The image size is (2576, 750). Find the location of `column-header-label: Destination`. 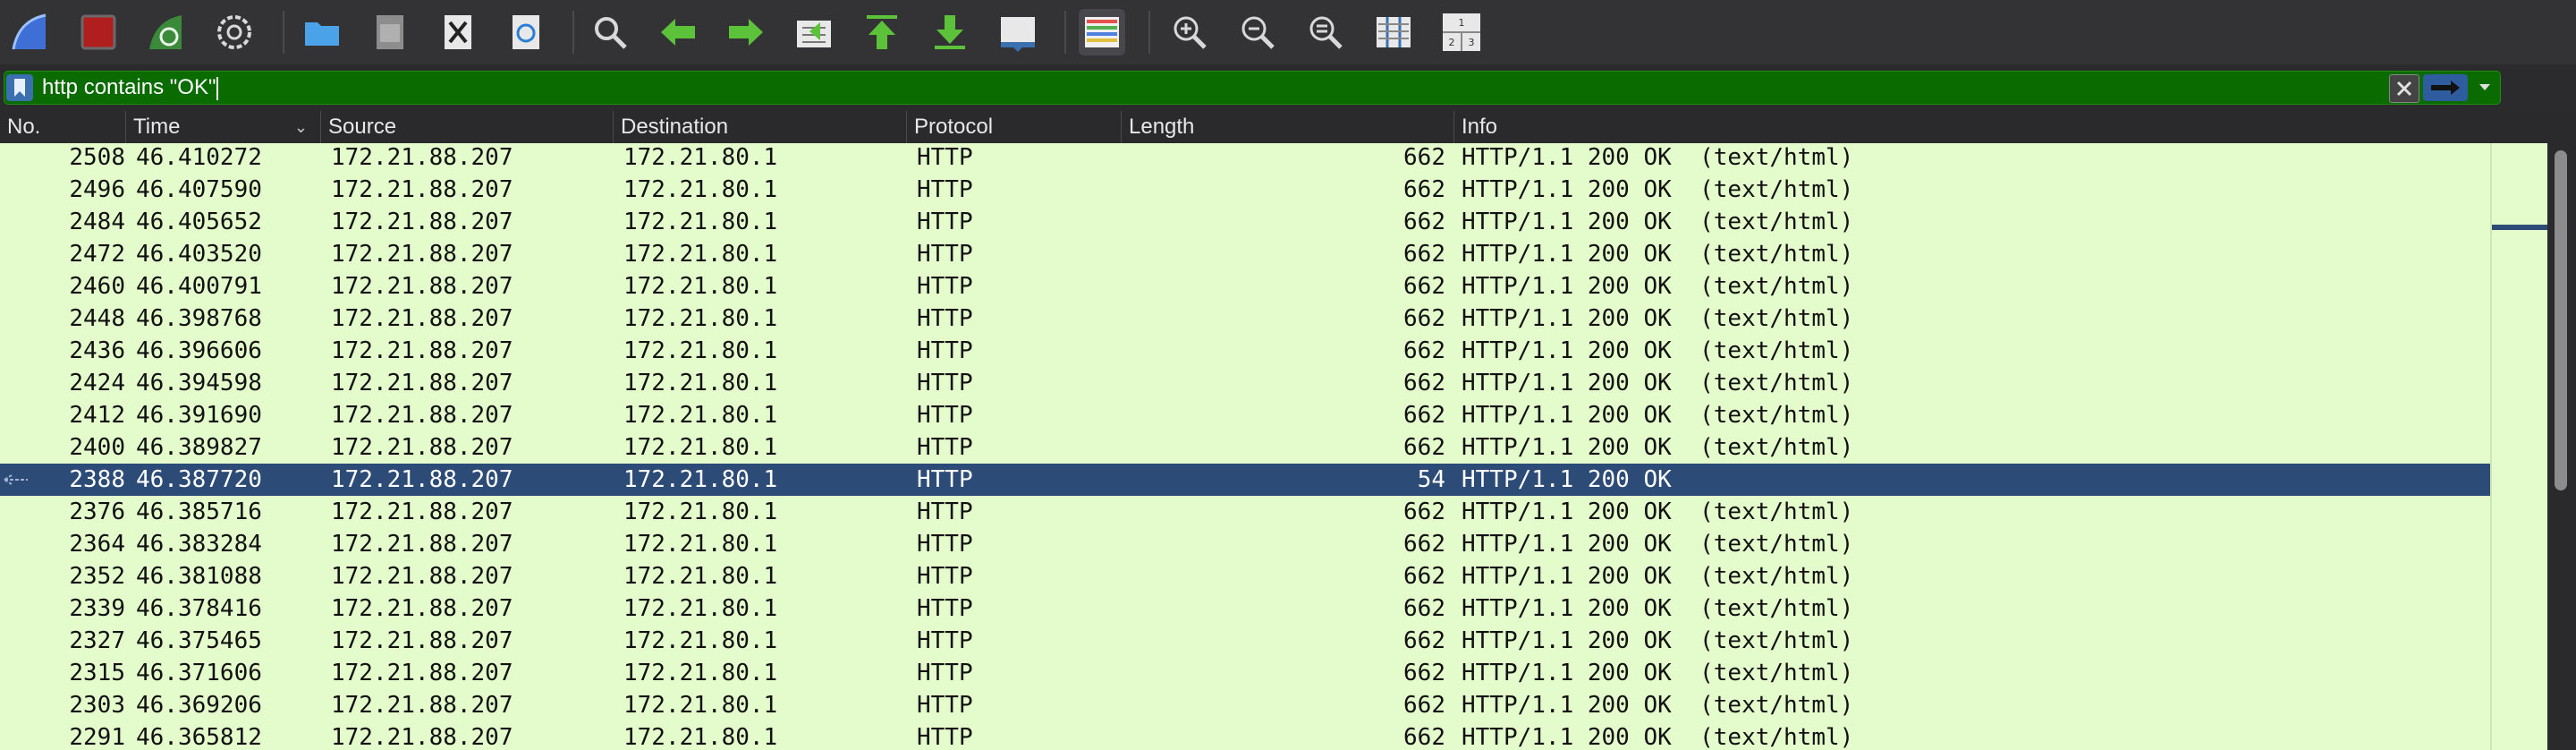

column-header-label: Destination is located at coordinates (675, 127).